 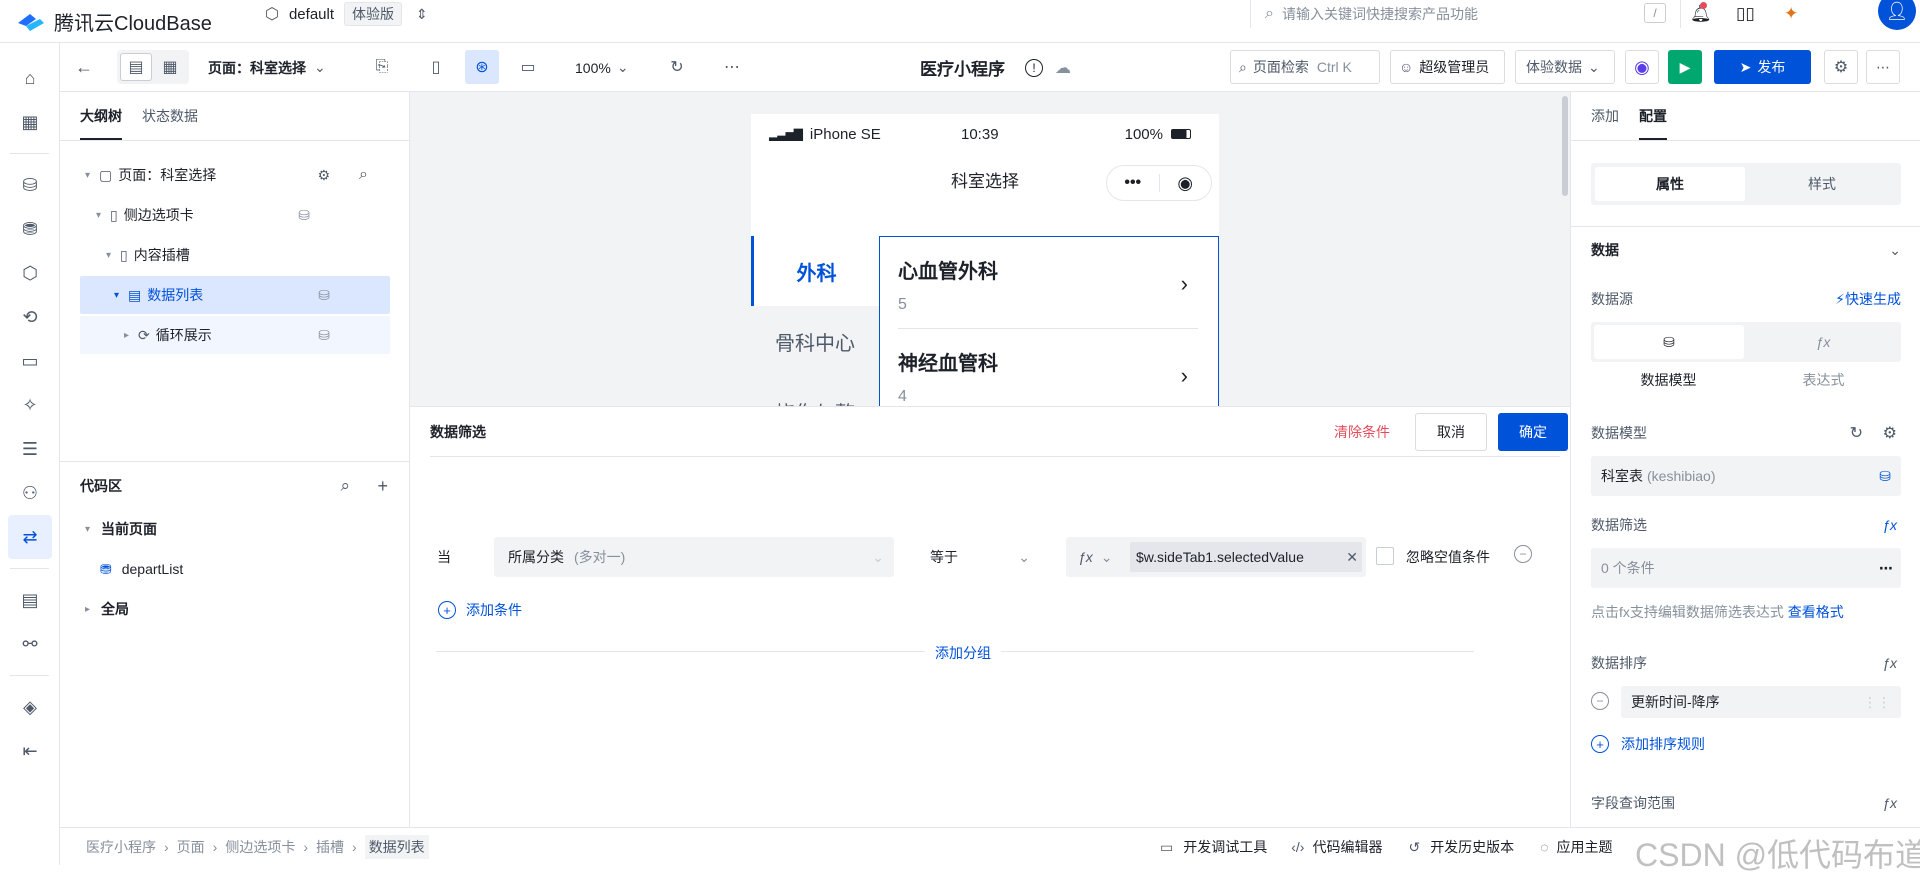 What do you see at coordinates (815, 271) in the screenshot?
I see `side-tab-item: 外科` at bounding box center [815, 271].